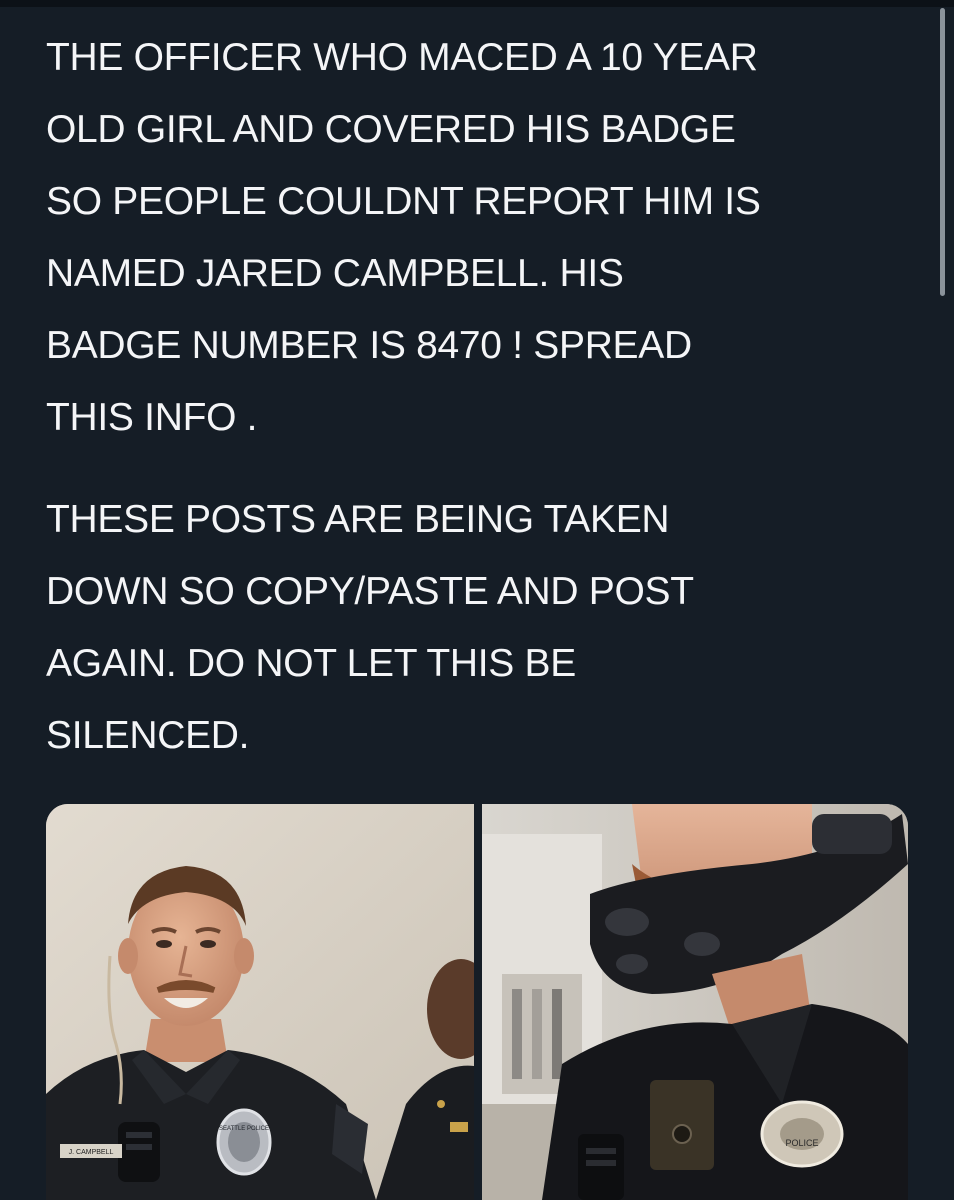 The image size is (954, 1200). I want to click on helmet-badge-text: POLICE, so click(801, 1143).